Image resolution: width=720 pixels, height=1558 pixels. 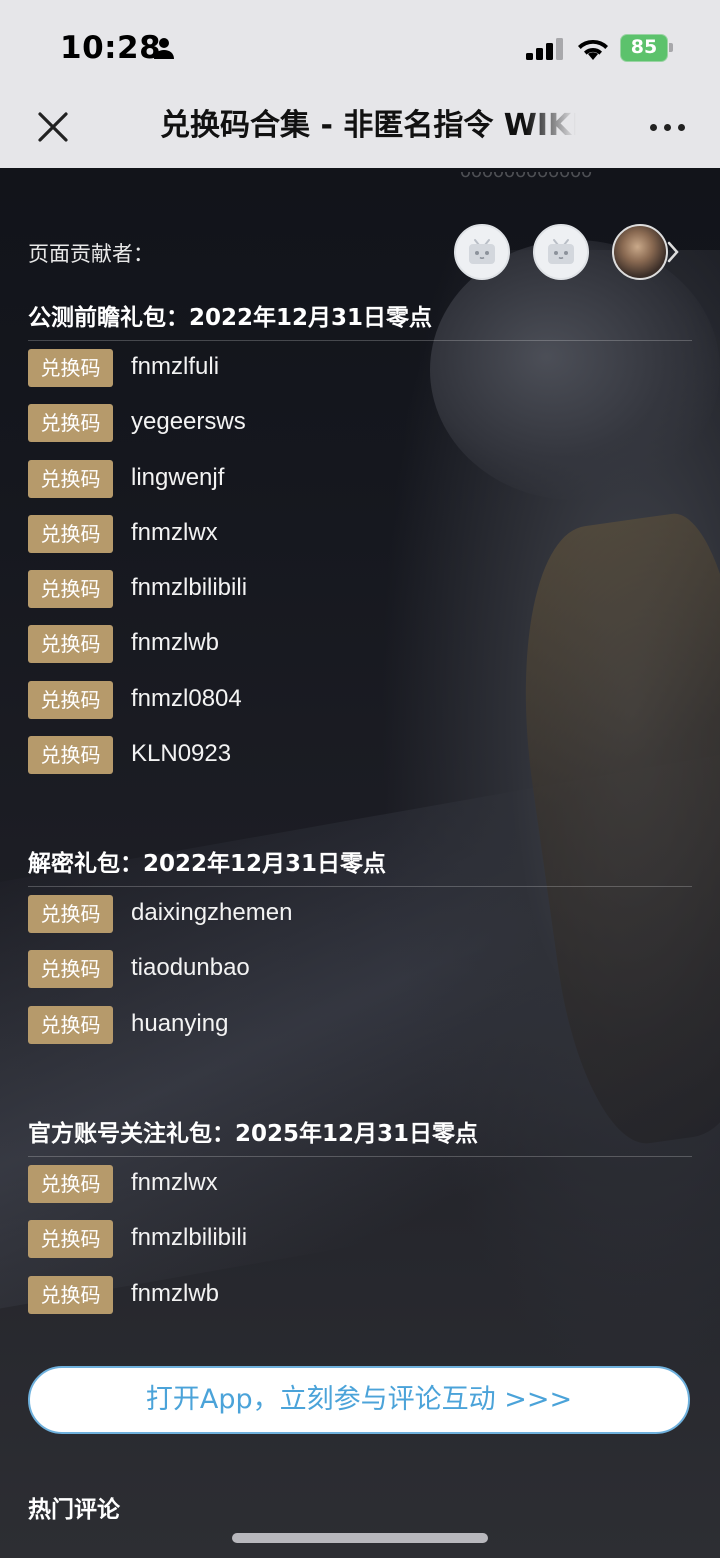 What do you see at coordinates (644, 47) in the screenshot?
I see `battery-level: 85` at bounding box center [644, 47].